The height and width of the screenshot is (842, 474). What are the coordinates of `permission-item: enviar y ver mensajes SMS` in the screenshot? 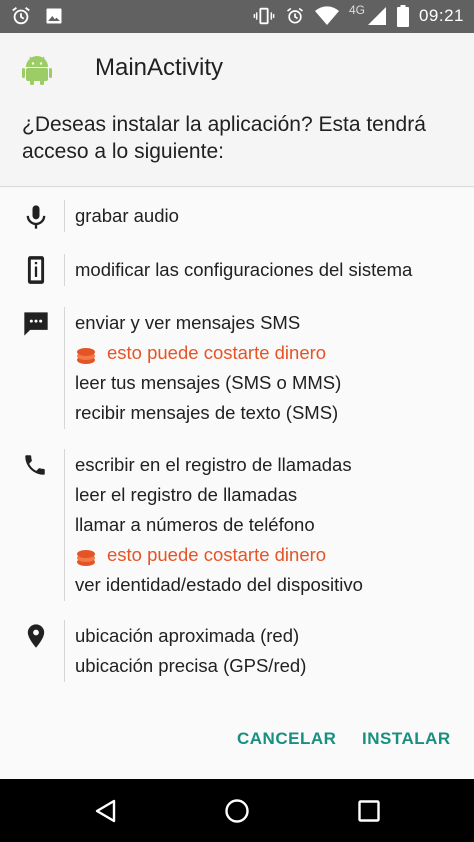 It's located at (188, 322).